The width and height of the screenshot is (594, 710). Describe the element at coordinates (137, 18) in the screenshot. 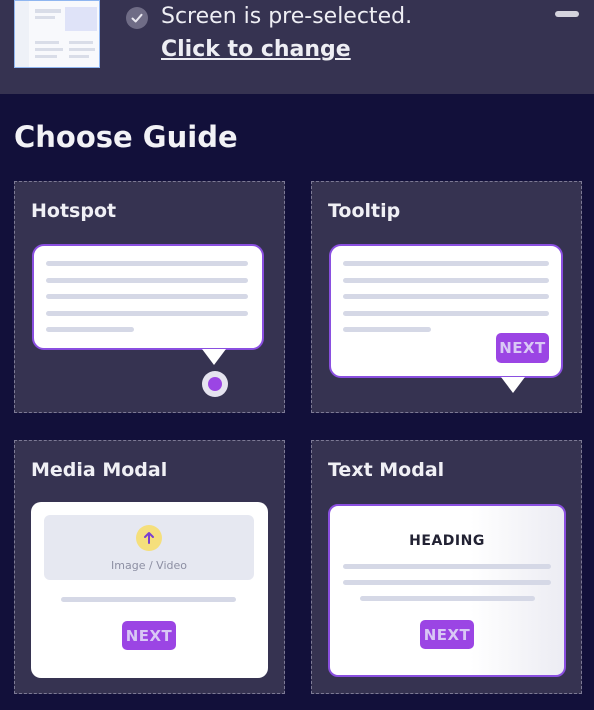

I see `check-icon` at that location.